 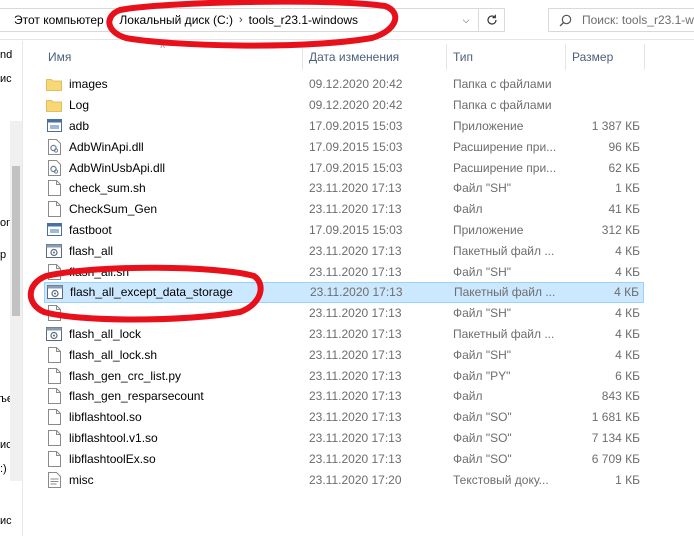 I want to click on breadcrumb-this-pc: Этот компьютер, so click(x=54, y=20).